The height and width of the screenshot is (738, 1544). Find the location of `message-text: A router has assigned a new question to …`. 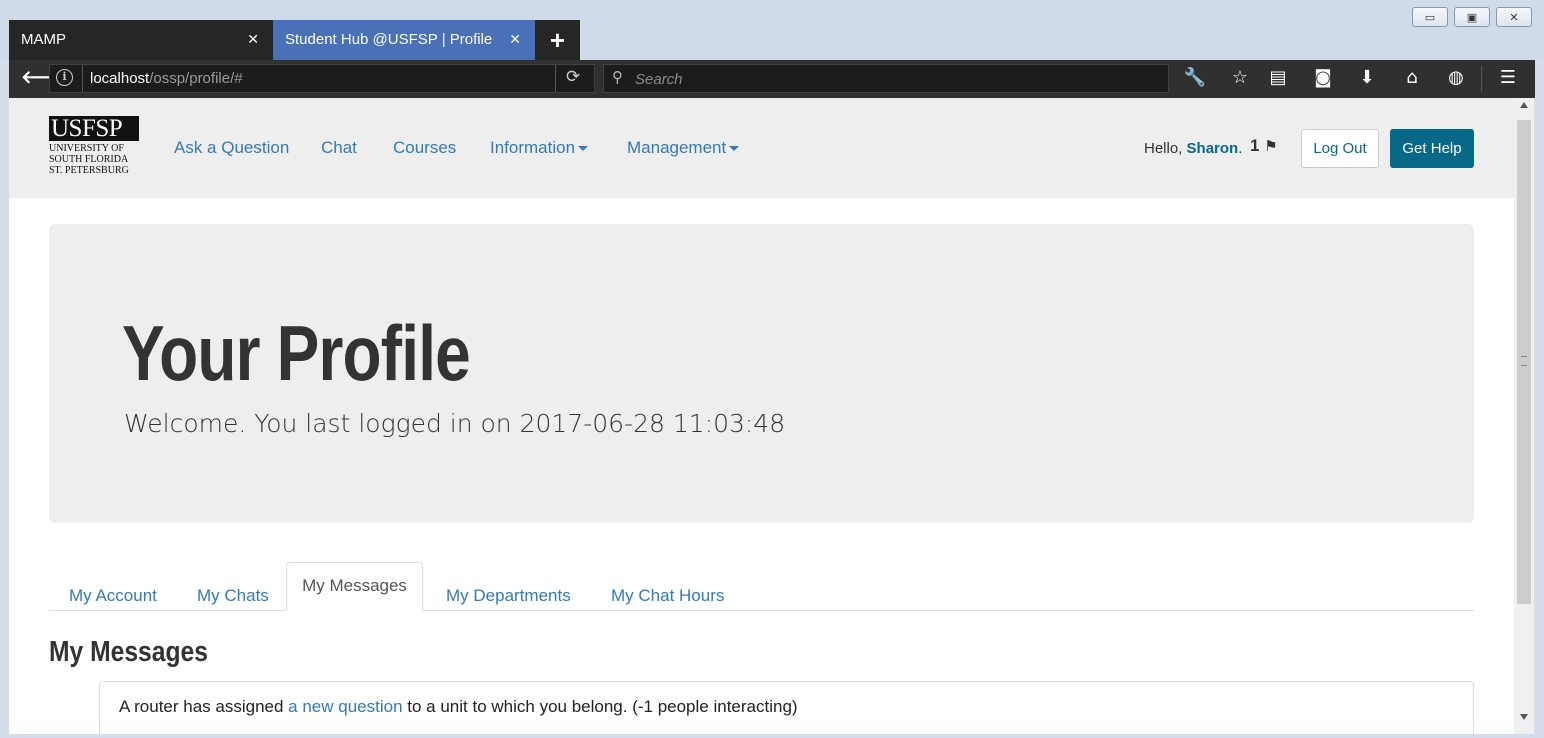

message-text: A router has assigned a new question to … is located at coordinates (458, 707).